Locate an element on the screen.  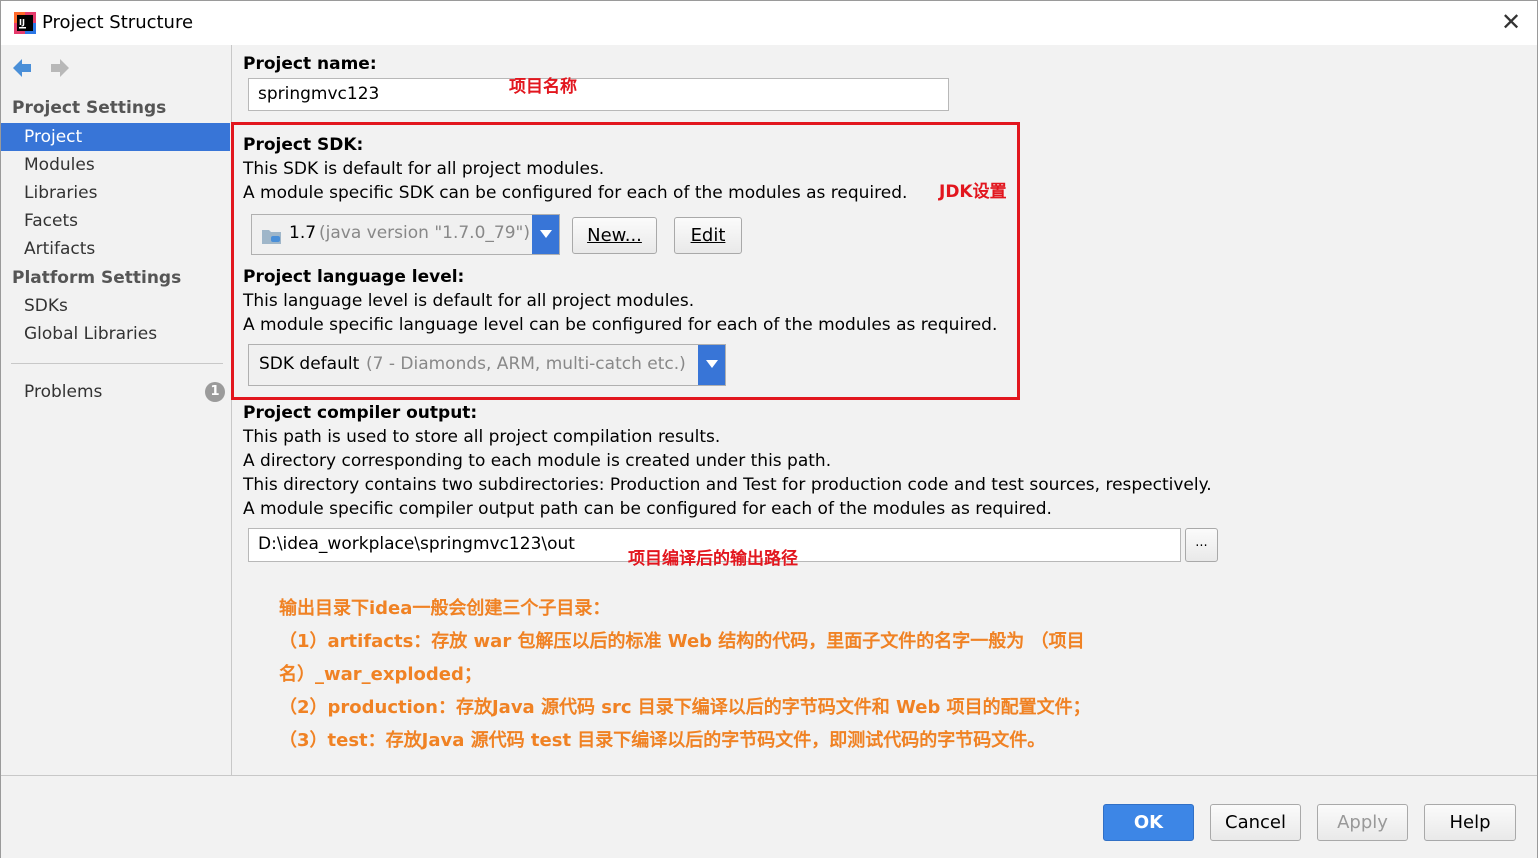
sidebar-item-problems: Problems 1 is located at coordinates (115, 392).